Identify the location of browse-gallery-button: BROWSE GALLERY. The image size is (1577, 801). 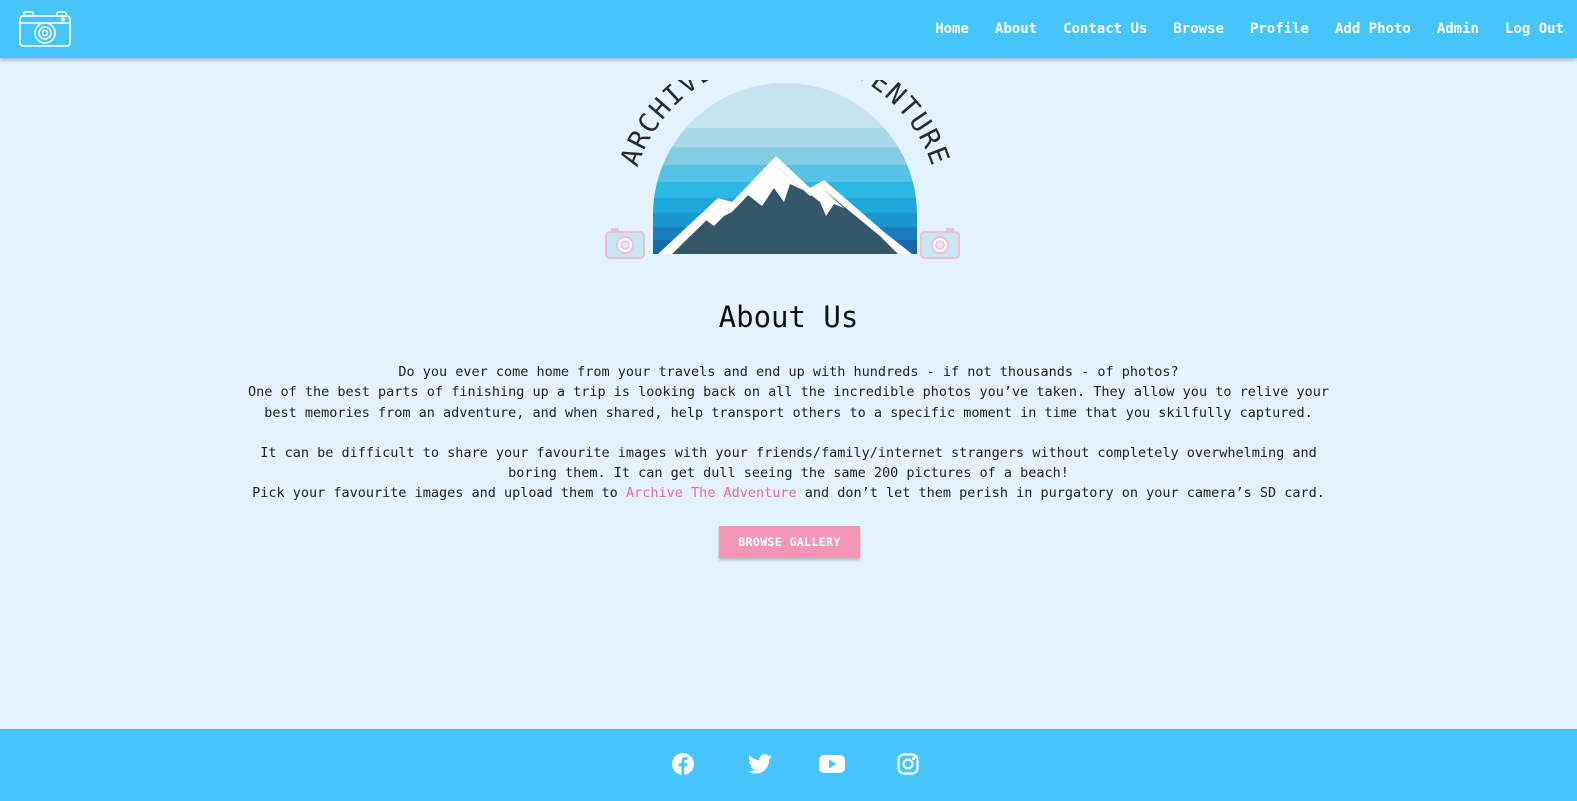
(789, 542).